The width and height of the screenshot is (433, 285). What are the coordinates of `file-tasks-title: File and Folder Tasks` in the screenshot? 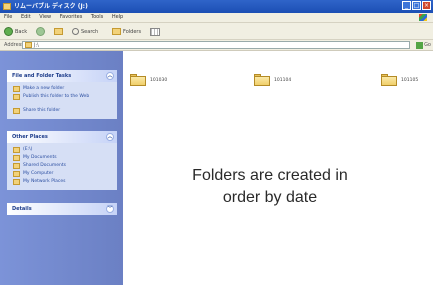 It's located at (42, 76).